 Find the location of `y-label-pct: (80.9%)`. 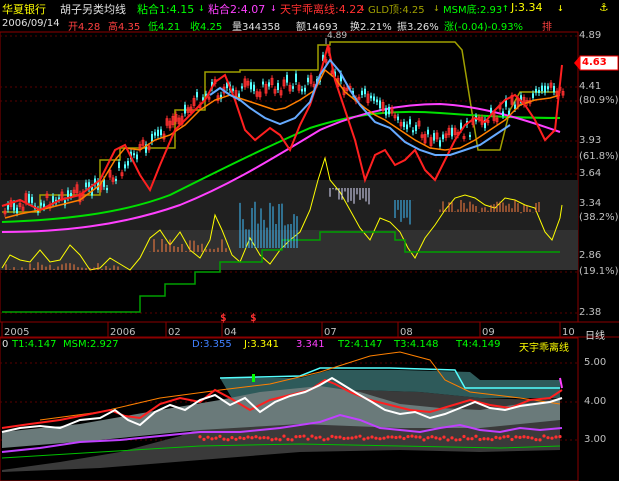

y-label-pct: (80.9%) is located at coordinates (599, 100).